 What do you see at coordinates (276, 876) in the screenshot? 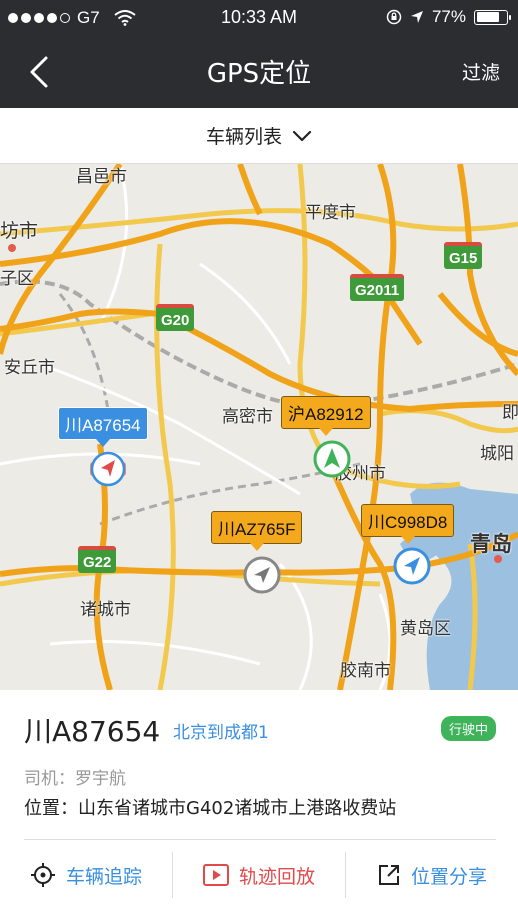
I see `track-replay-label: 轨迹回放` at bounding box center [276, 876].